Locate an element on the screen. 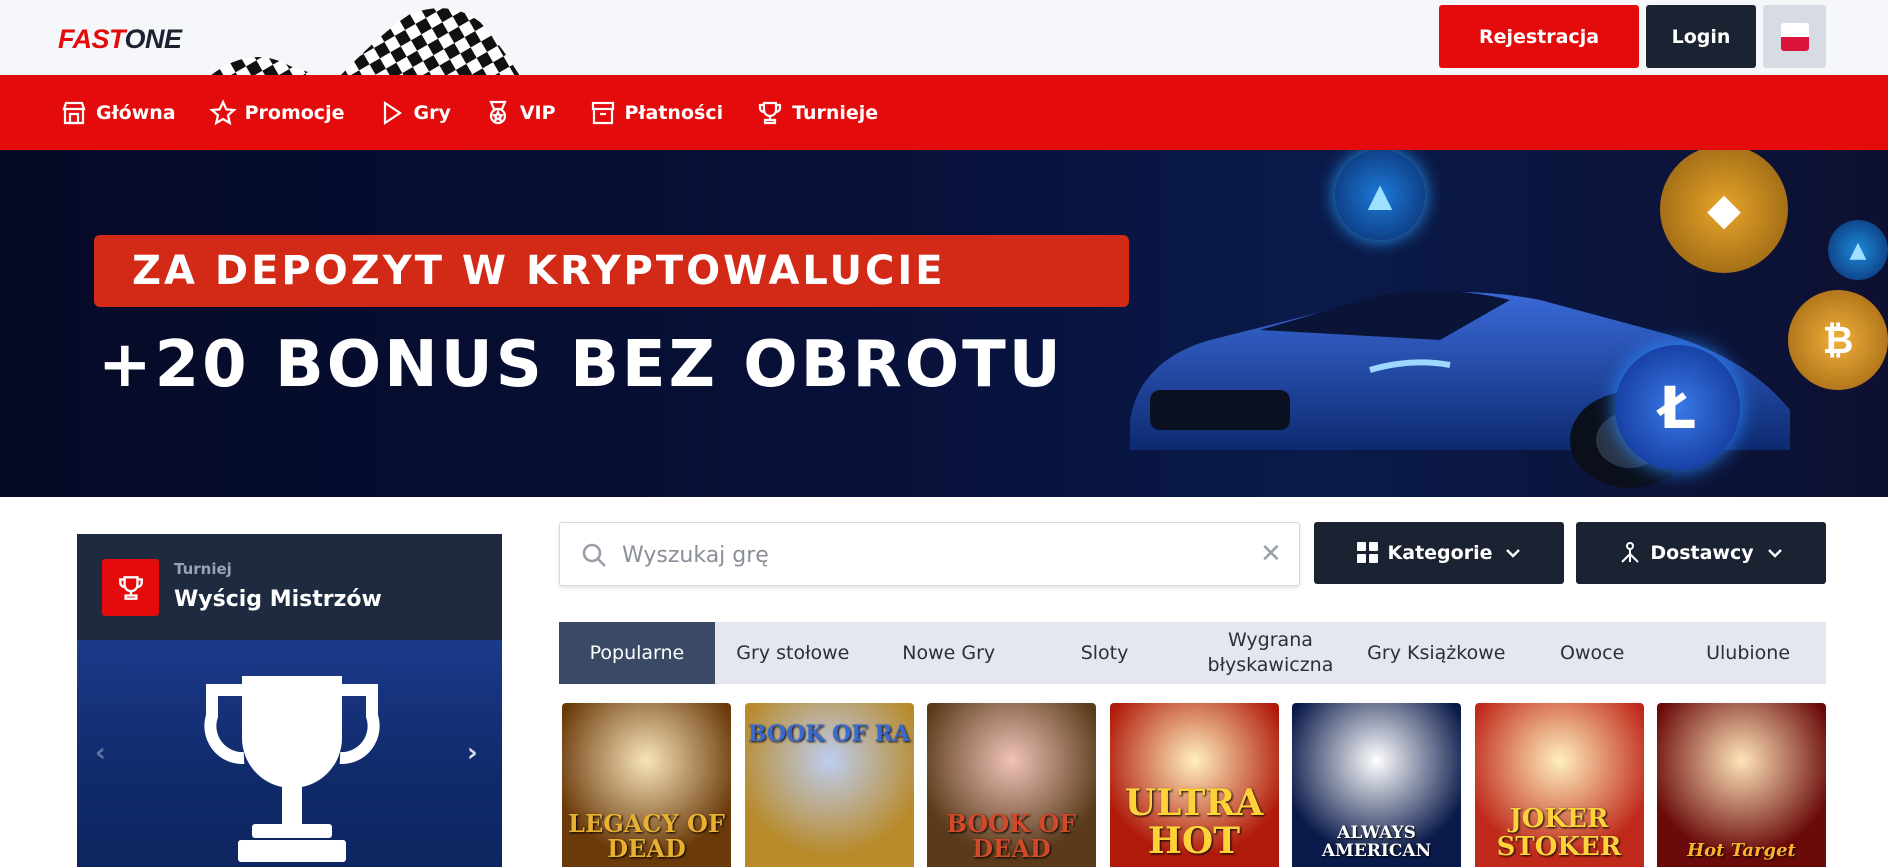  game-tile: ULTRA HOT is located at coordinates (1194, 785).